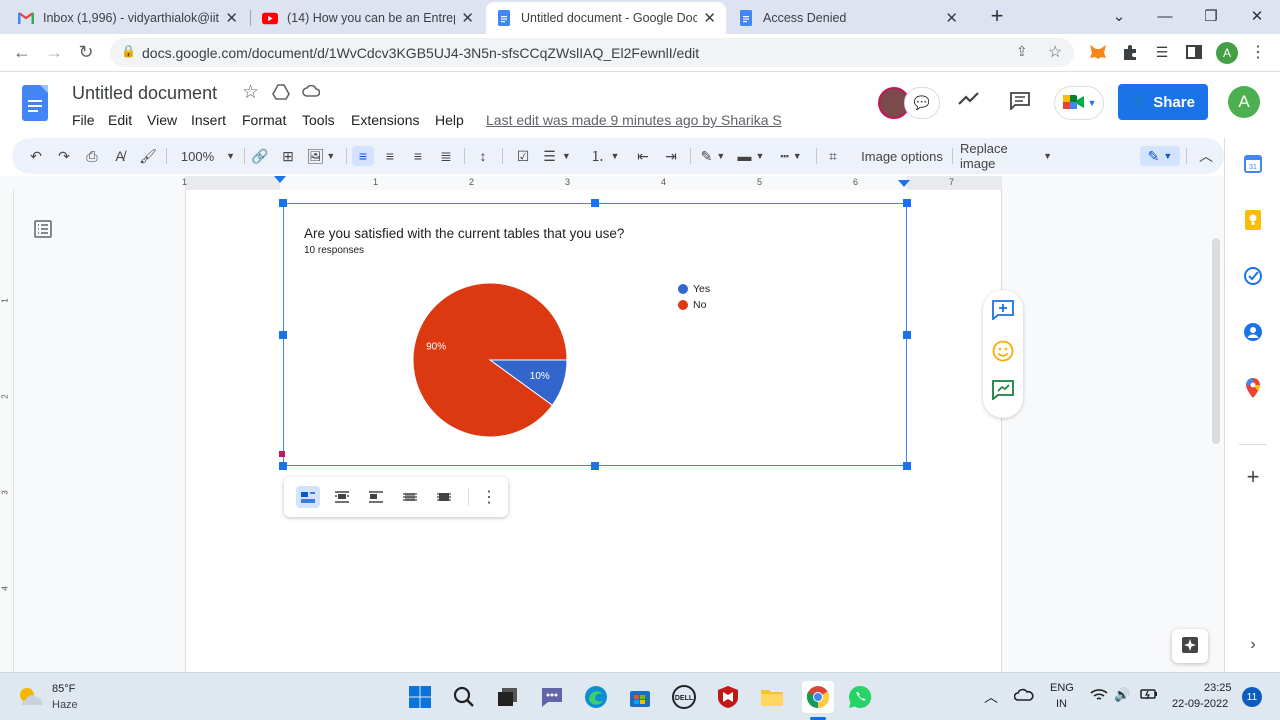  What do you see at coordinates (410, 497) in the screenshot?
I see `behind-text-icon` at bounding box center [410, 497].